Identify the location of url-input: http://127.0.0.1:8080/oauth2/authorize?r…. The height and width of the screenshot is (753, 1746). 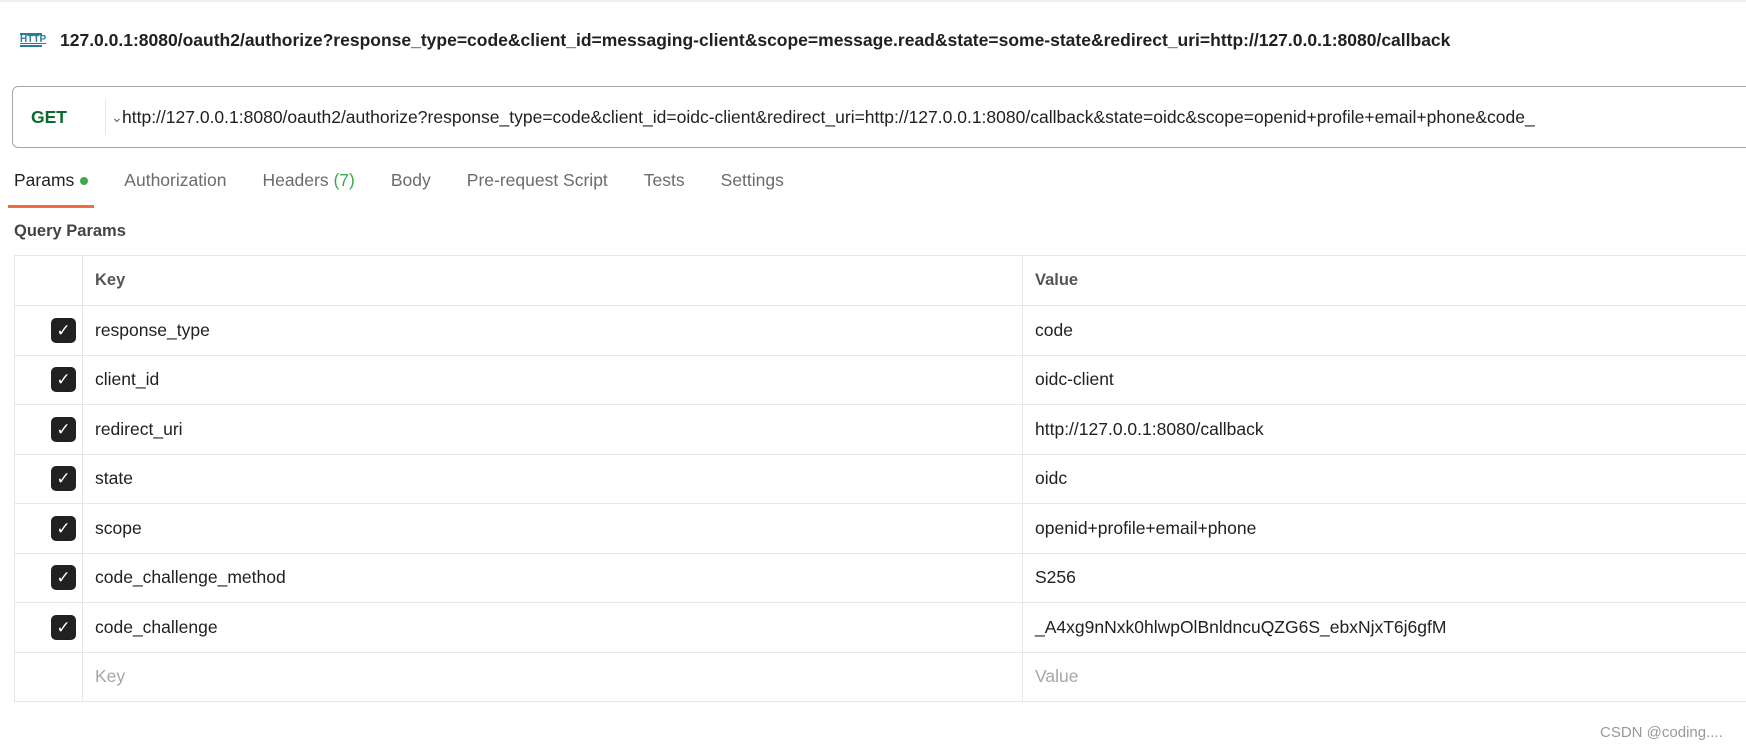
(828, 117).